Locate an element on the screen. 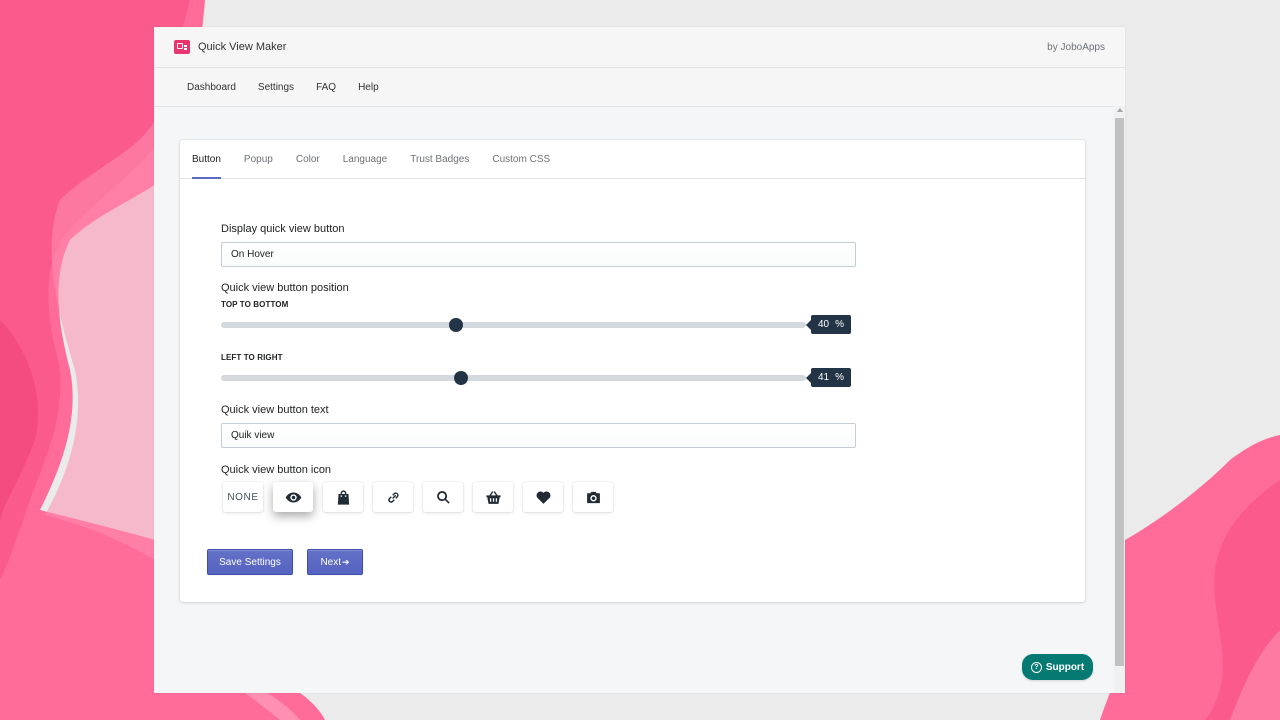 Image resolution: width=1280 pixels, height=720 pixels. nav-item-settings: Settings is located at coordinates (276, 87).